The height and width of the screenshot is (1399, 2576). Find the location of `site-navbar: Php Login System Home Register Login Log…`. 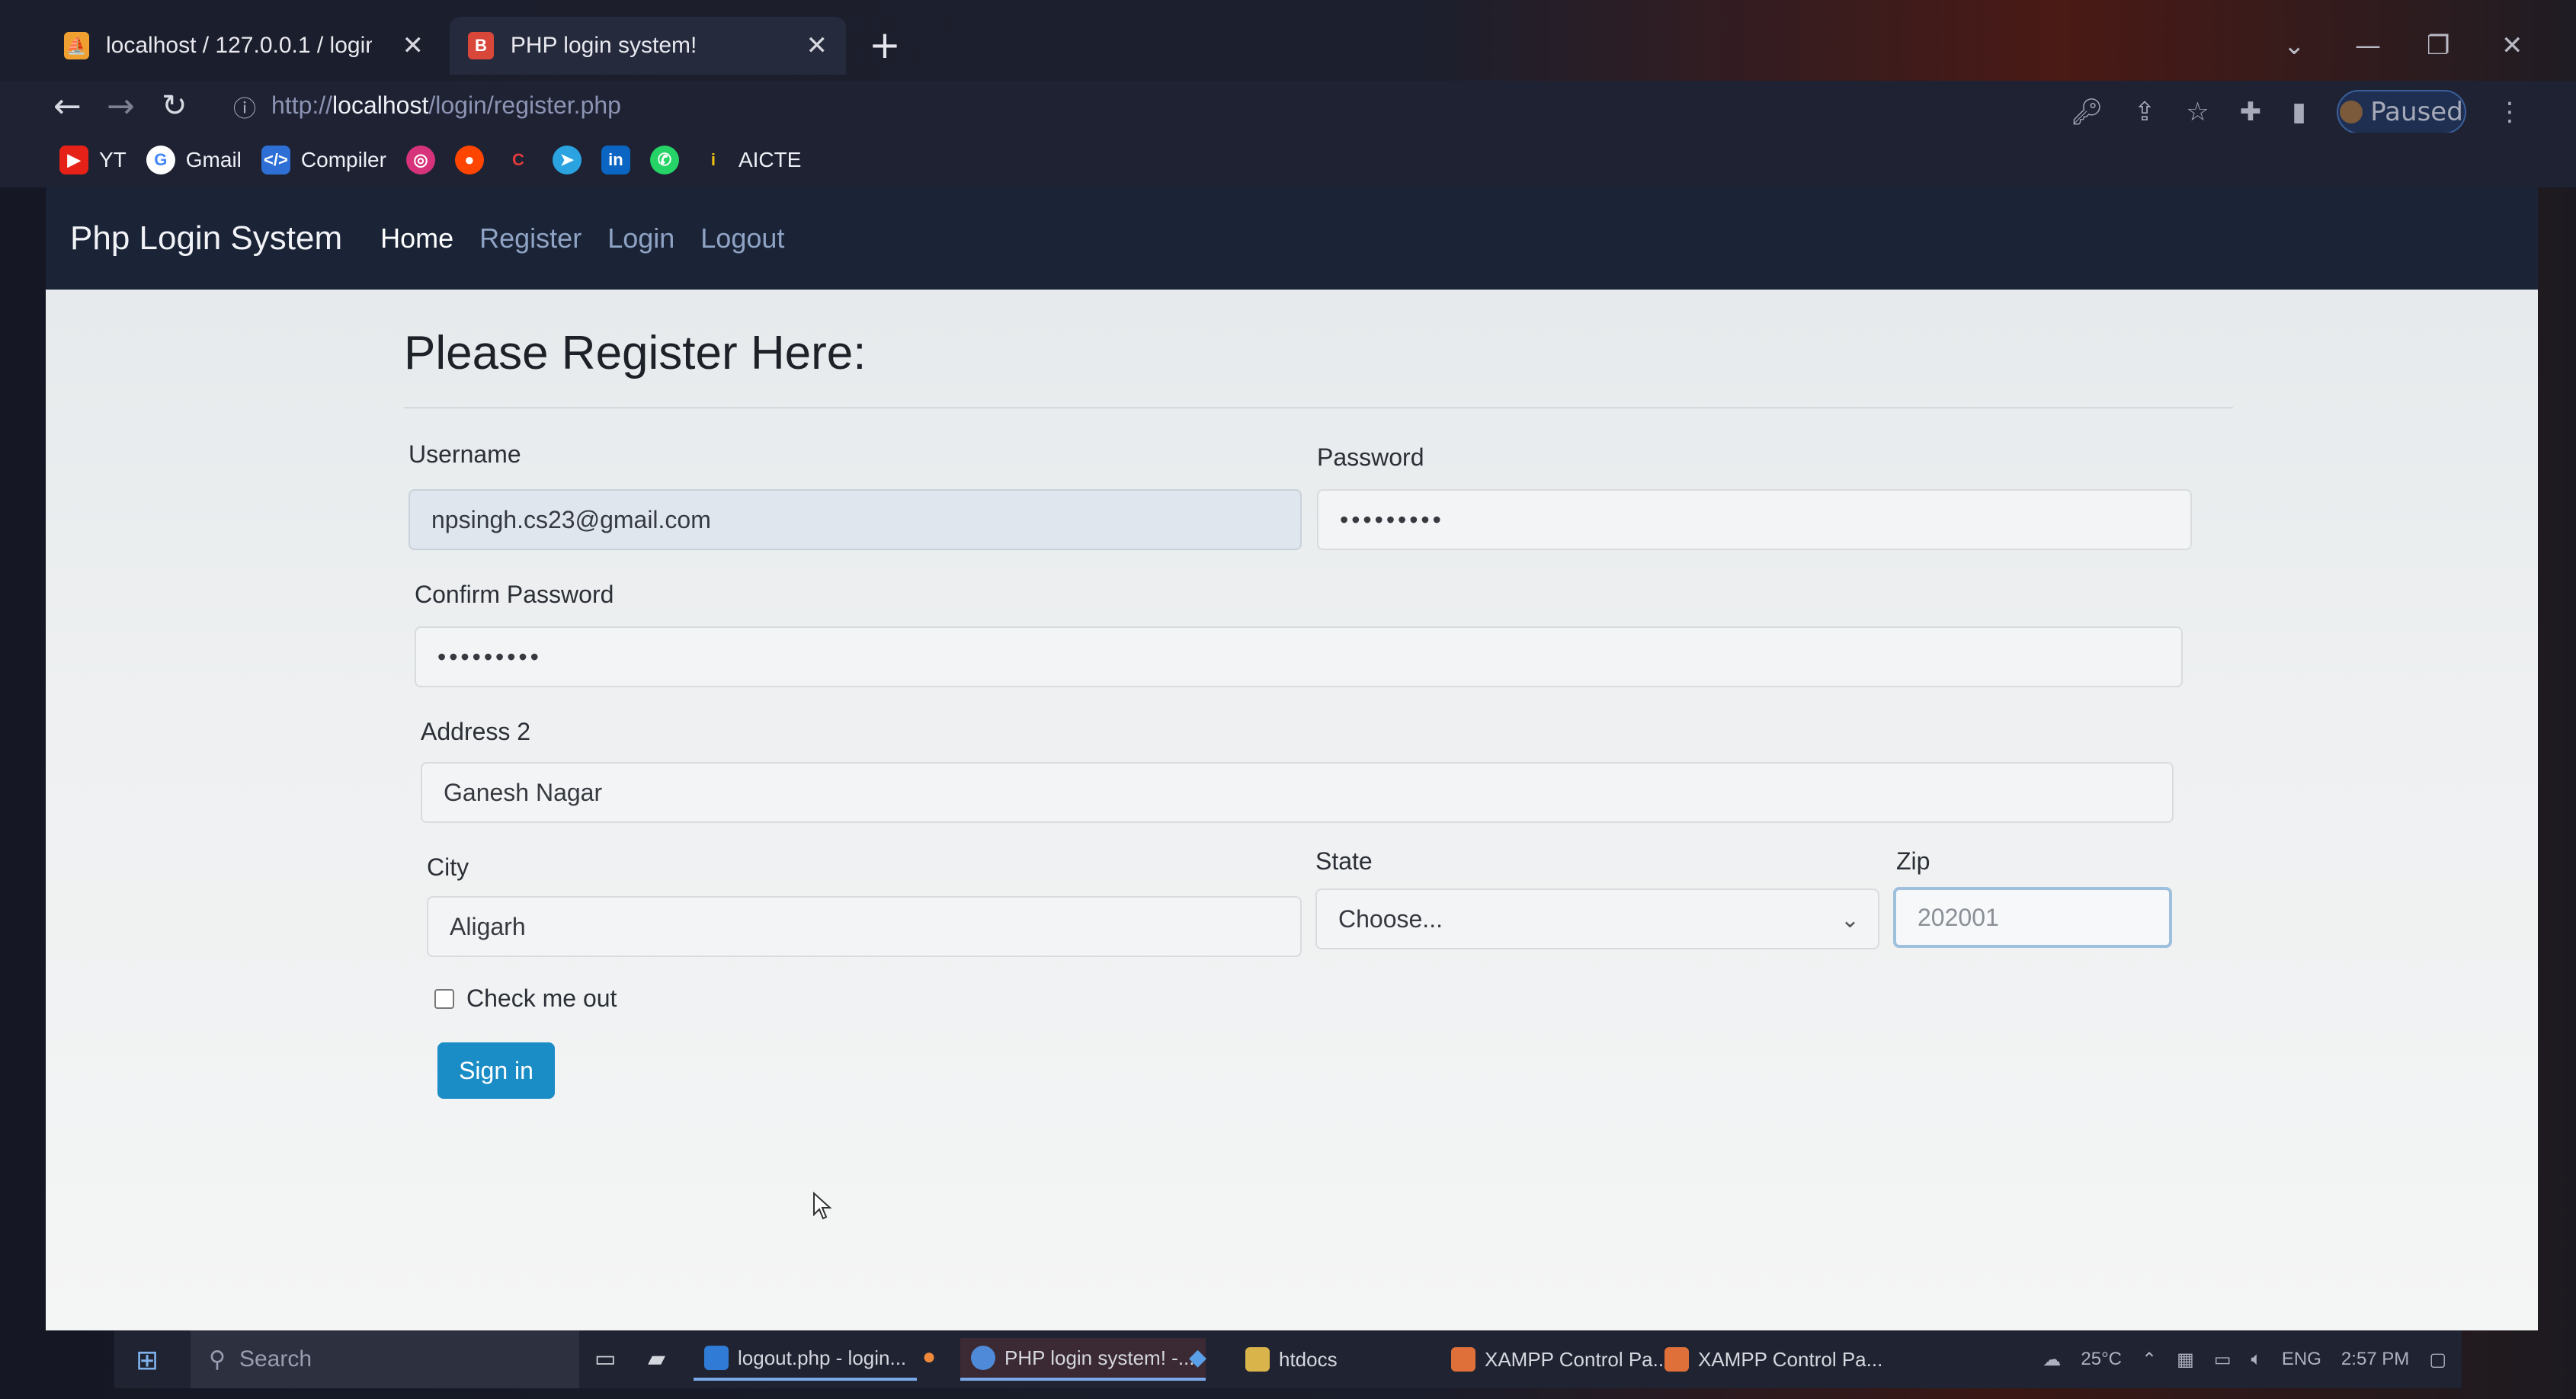

site-navbar: Php Login System Home Register Login Log… is located at coordinates (1292, 239).